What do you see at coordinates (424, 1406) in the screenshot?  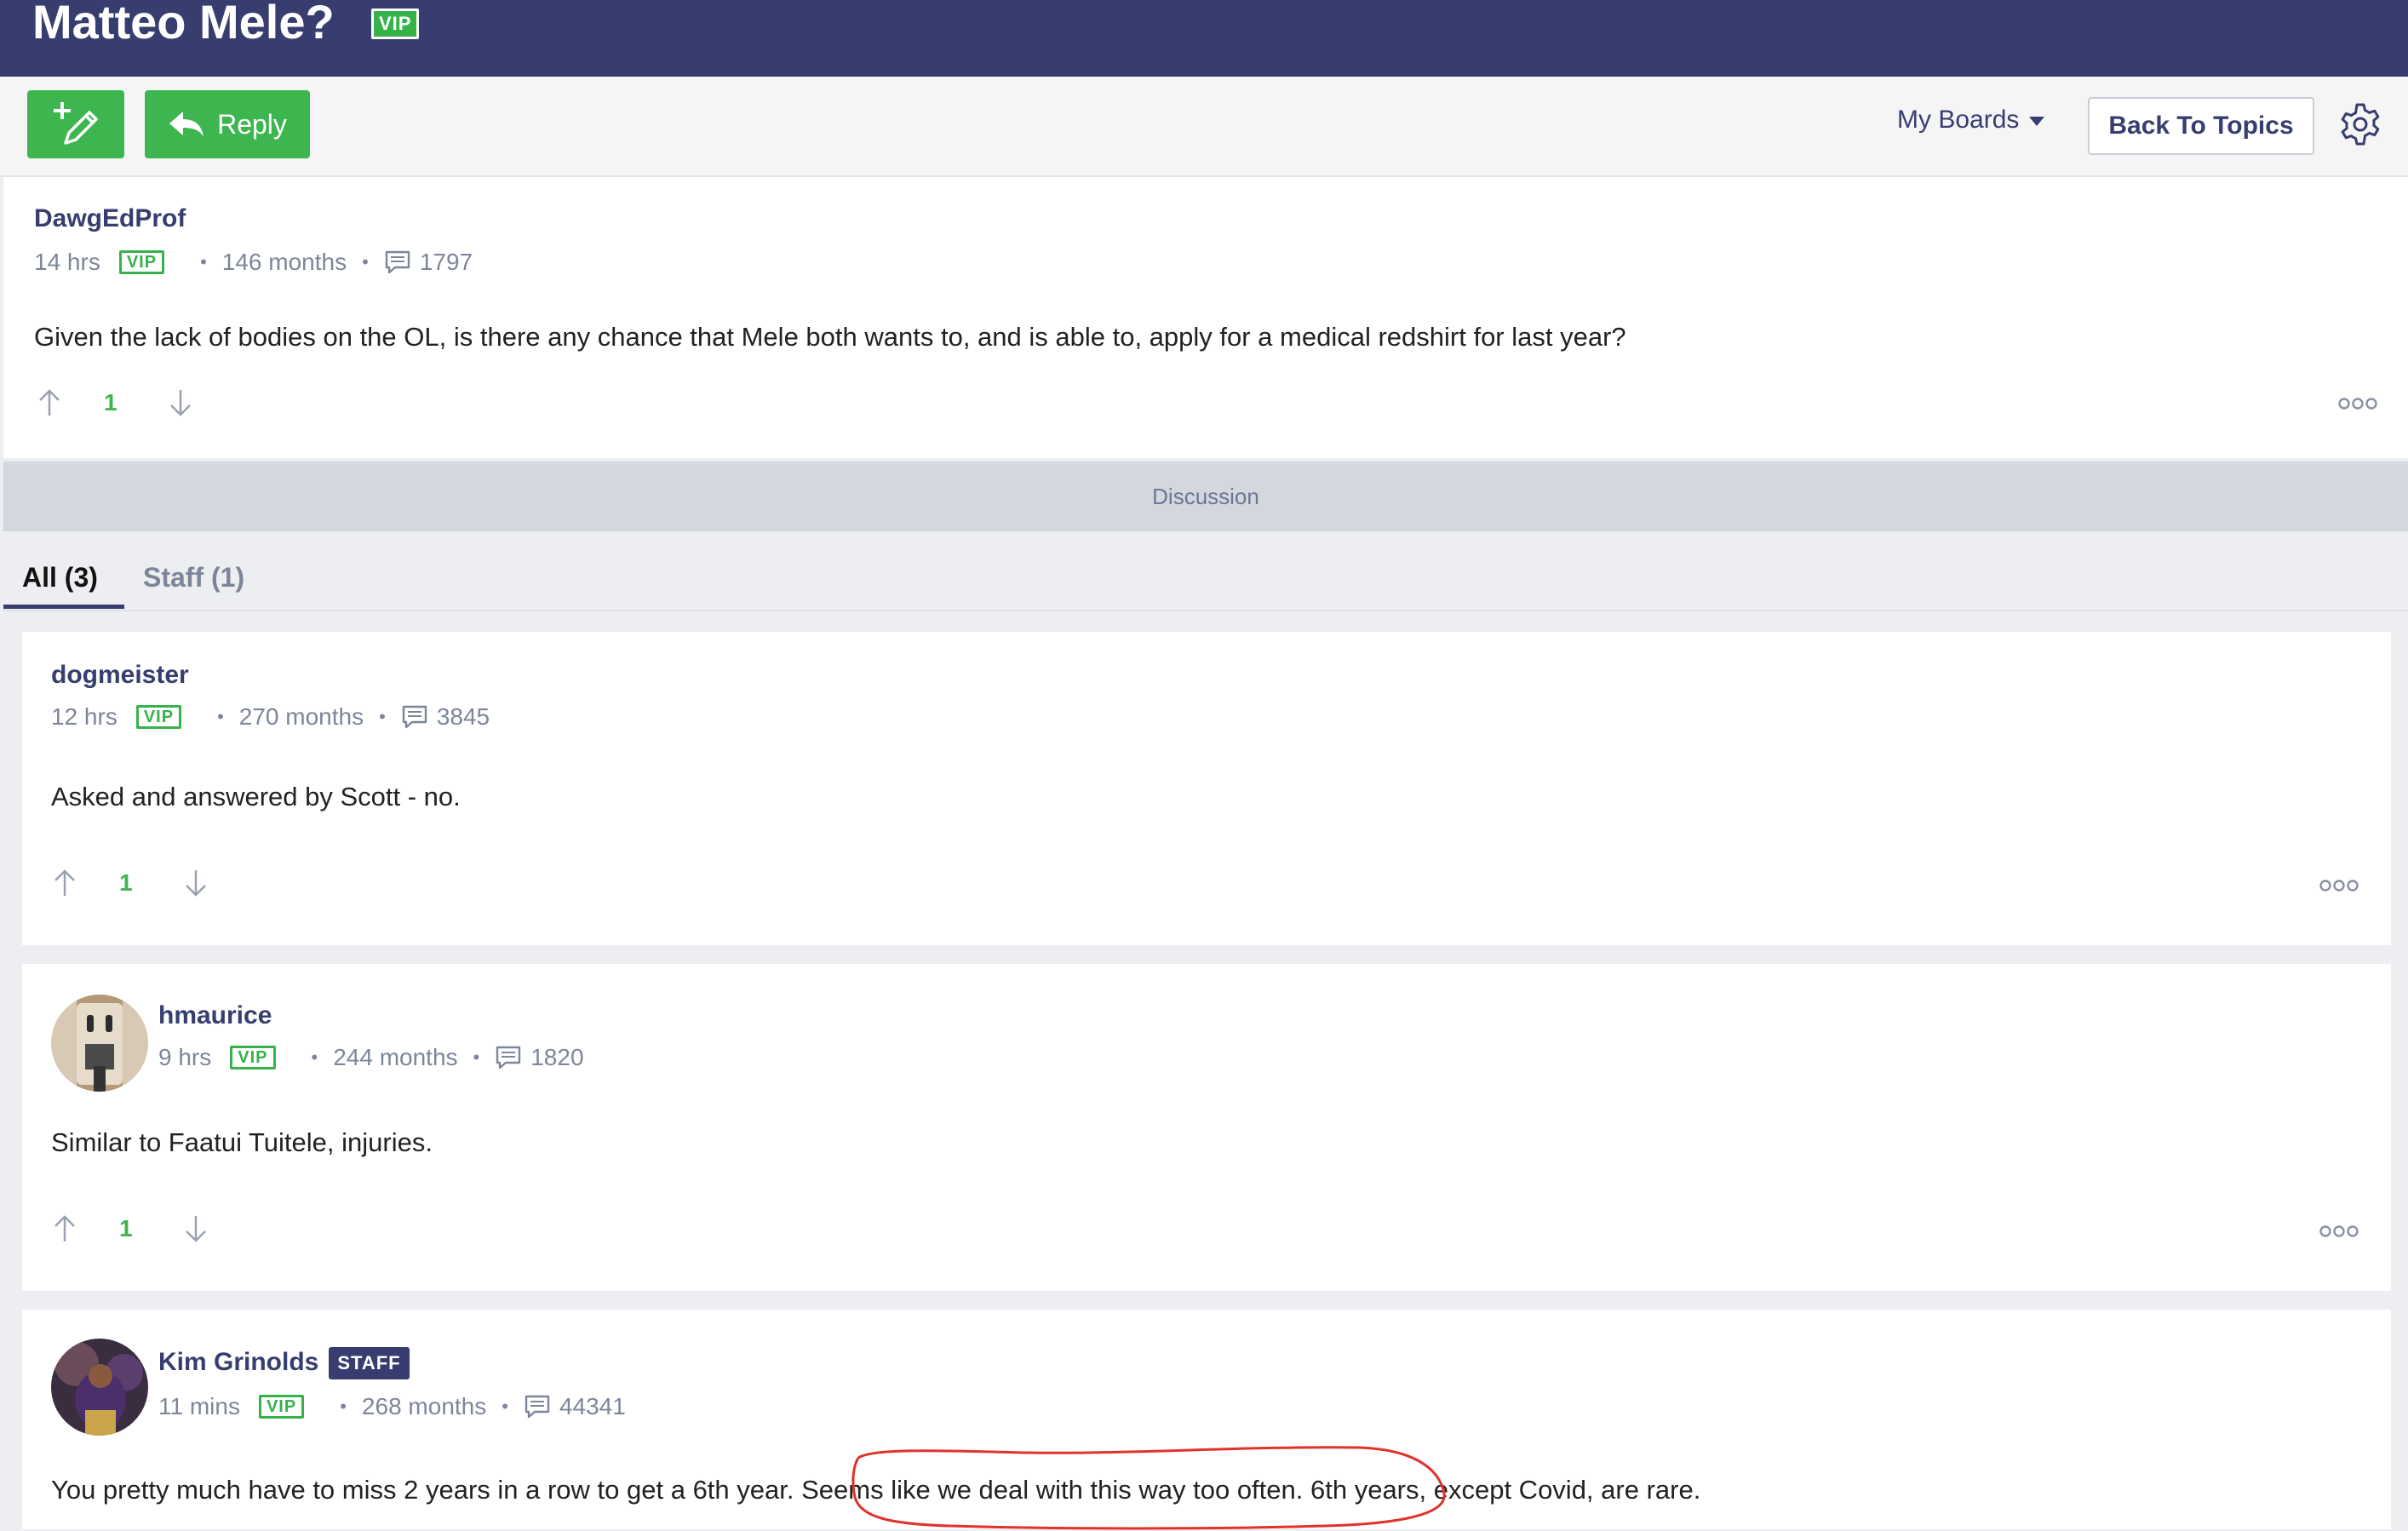 I see `member-tenure: 268 months` at bounding box center [424, 1406].